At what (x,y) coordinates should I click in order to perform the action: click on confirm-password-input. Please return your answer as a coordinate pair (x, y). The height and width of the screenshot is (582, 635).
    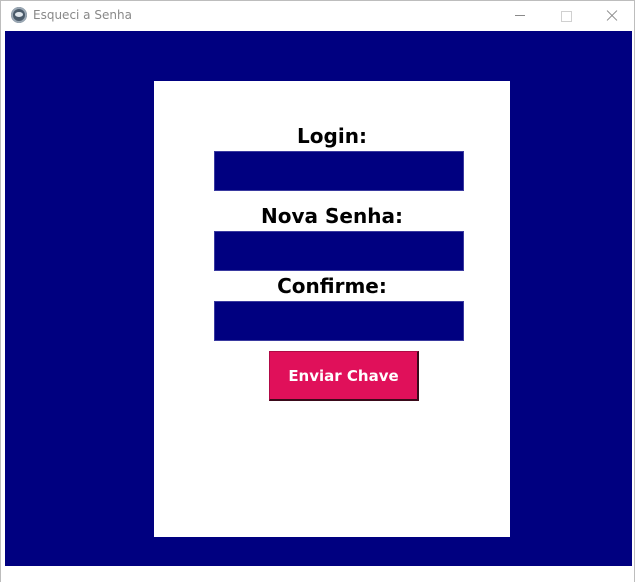
    Looking at the image, I should click on (339, 321).